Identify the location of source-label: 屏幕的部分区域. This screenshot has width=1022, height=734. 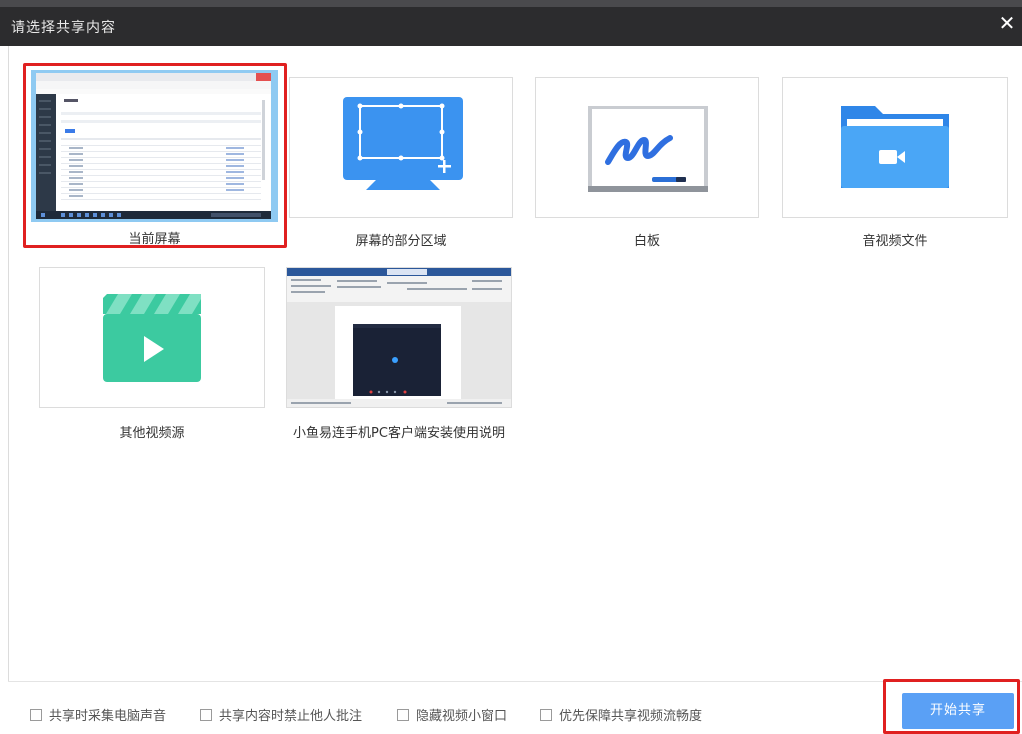
(401, 241).